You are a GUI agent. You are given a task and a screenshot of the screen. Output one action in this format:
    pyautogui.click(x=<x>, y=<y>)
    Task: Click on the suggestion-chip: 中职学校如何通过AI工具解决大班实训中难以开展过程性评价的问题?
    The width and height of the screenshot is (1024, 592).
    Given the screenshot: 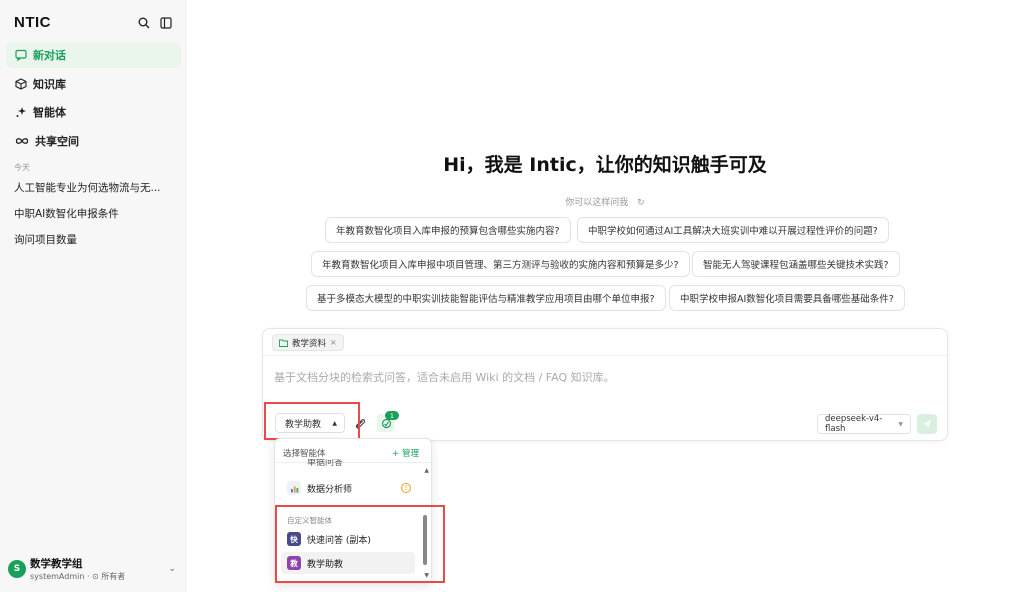 What is the action you would take?
    pyautogui.click(x=733, y=230)
    